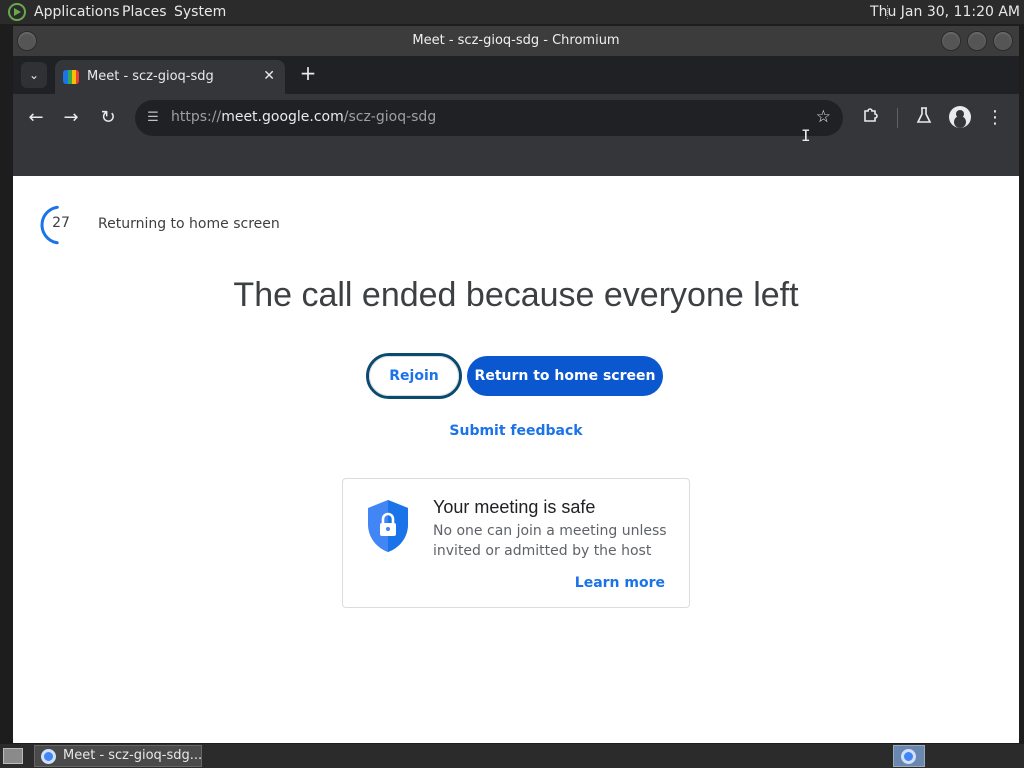 Image resolution: width=1024 pixels, height=768 pixels. I want to click on rejoin-label: Rejoin, so click(414, 376).